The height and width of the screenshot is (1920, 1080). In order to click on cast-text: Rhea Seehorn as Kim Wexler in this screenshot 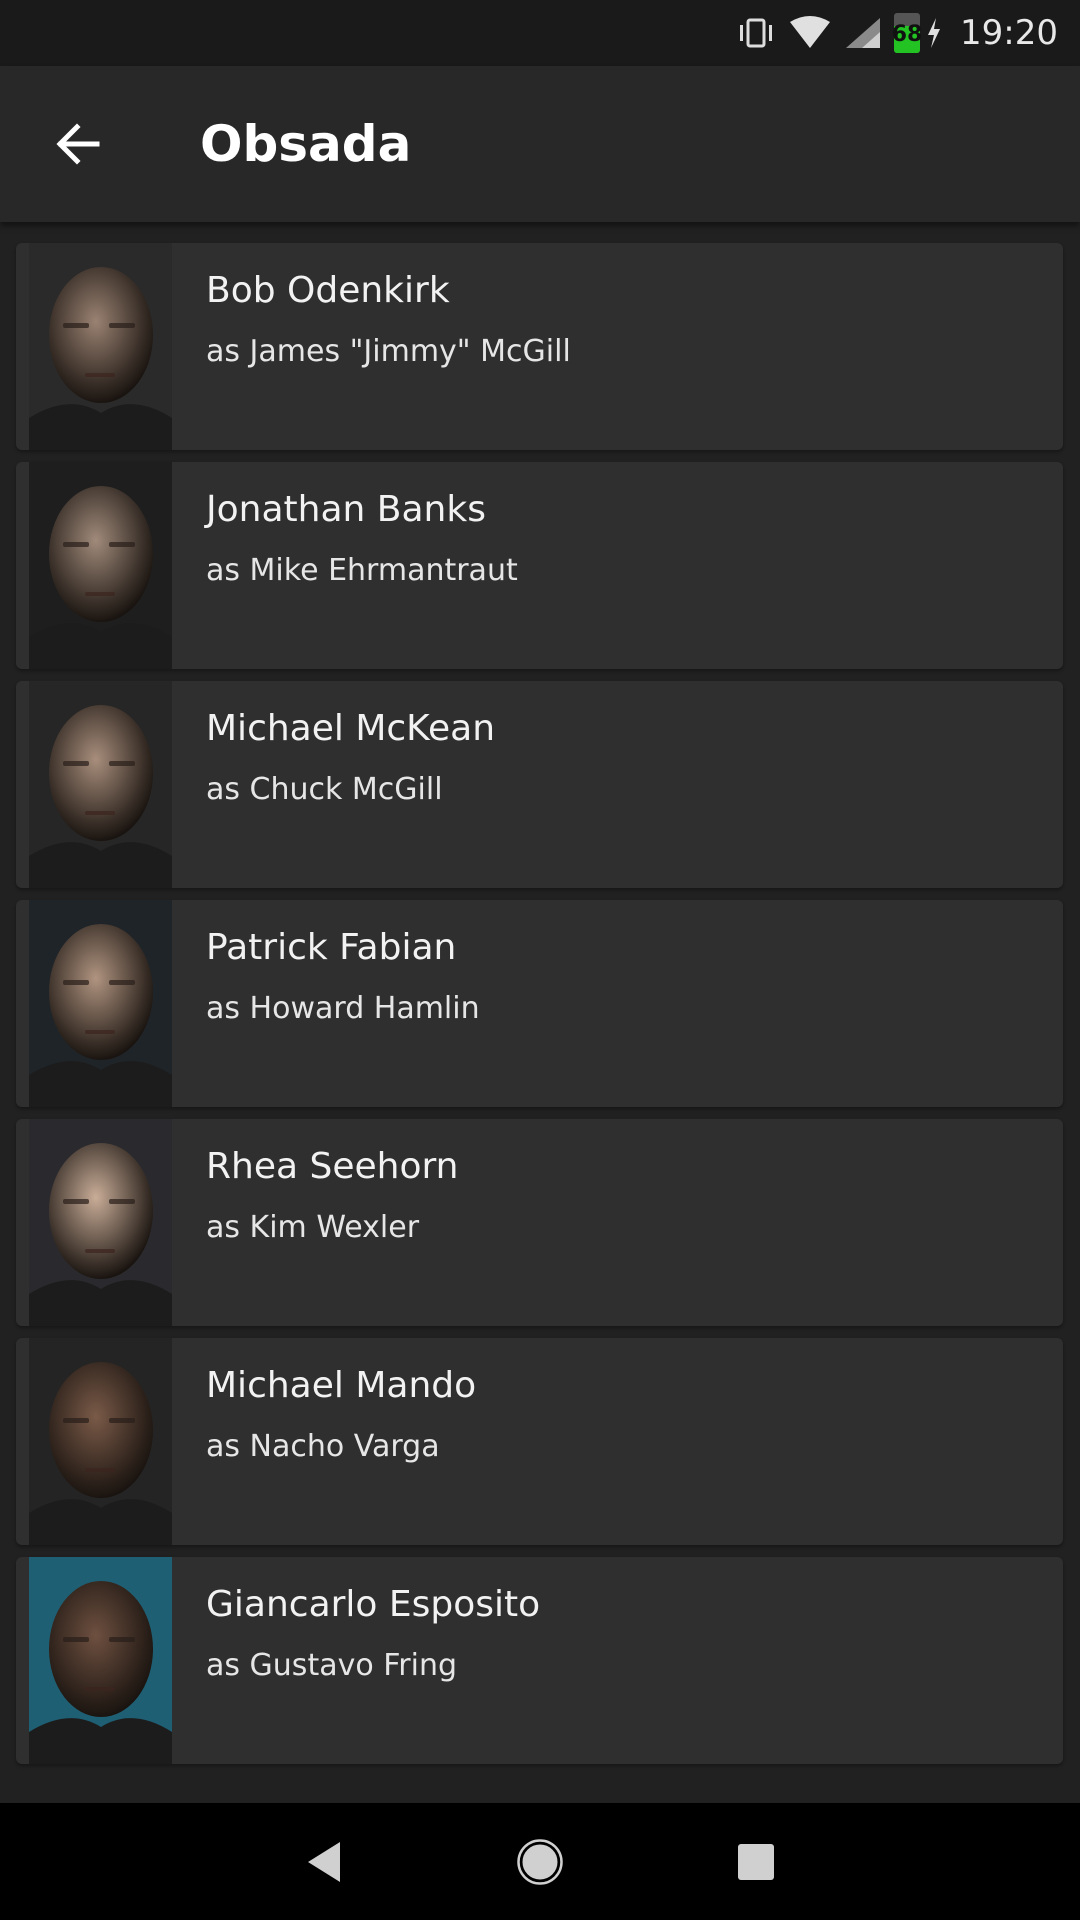, I will do `click(315, 1222)`.